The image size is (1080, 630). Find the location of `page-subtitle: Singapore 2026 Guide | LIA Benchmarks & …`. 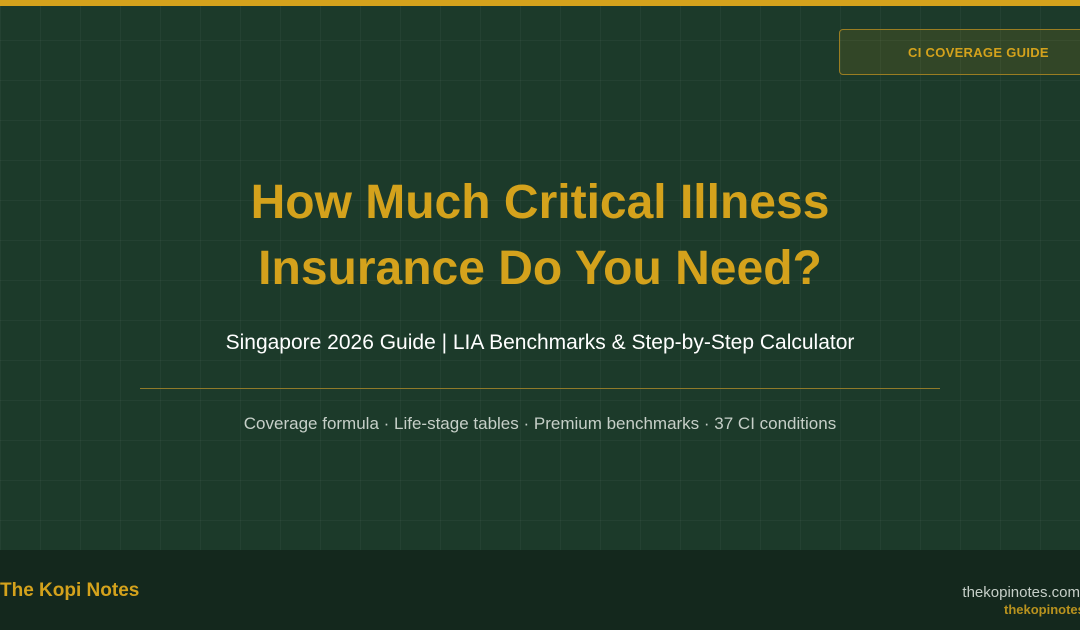

page-subtitle: Singapore 2026 Guide | LIA Benchmarks & … is located at coordinates (540, 342).